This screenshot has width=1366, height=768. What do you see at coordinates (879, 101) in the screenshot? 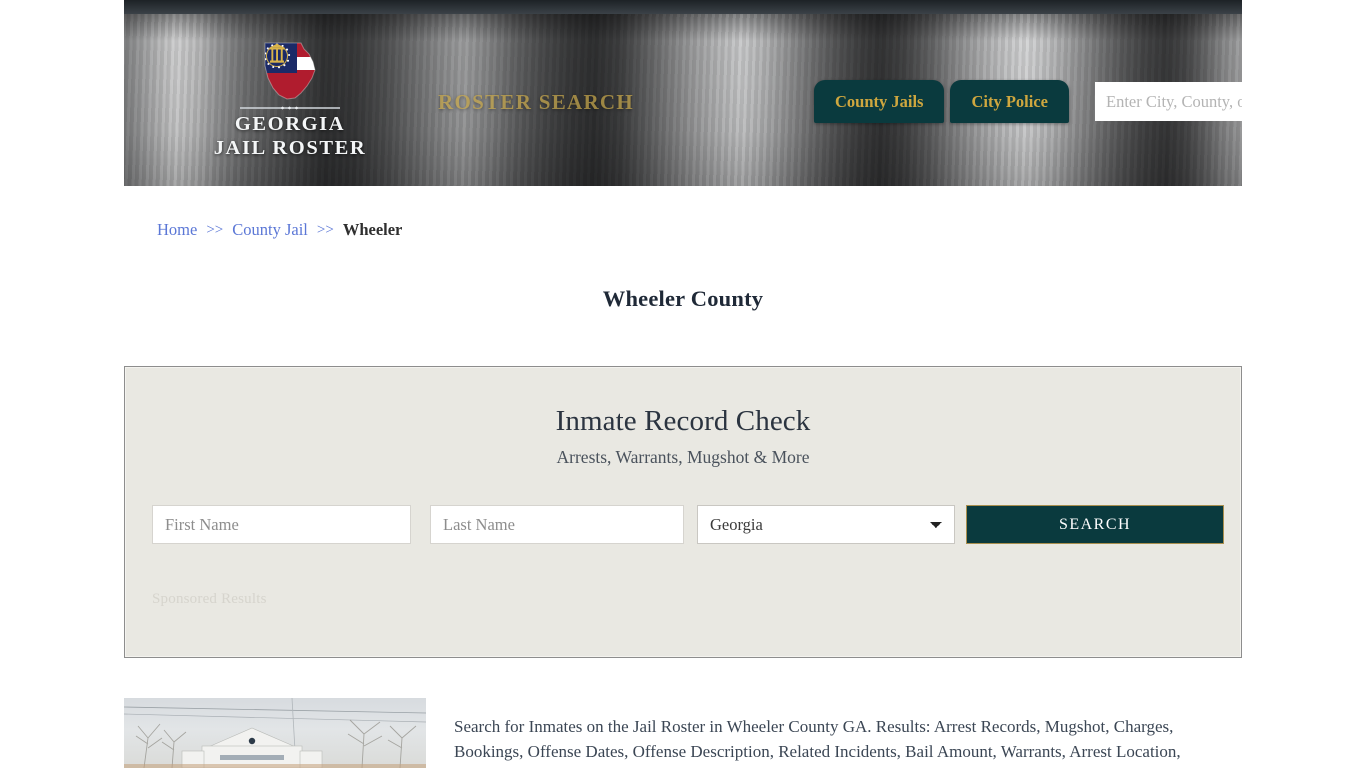
I see `nav-tab-county-jails: County Jails` at bounding box center [879, 101].